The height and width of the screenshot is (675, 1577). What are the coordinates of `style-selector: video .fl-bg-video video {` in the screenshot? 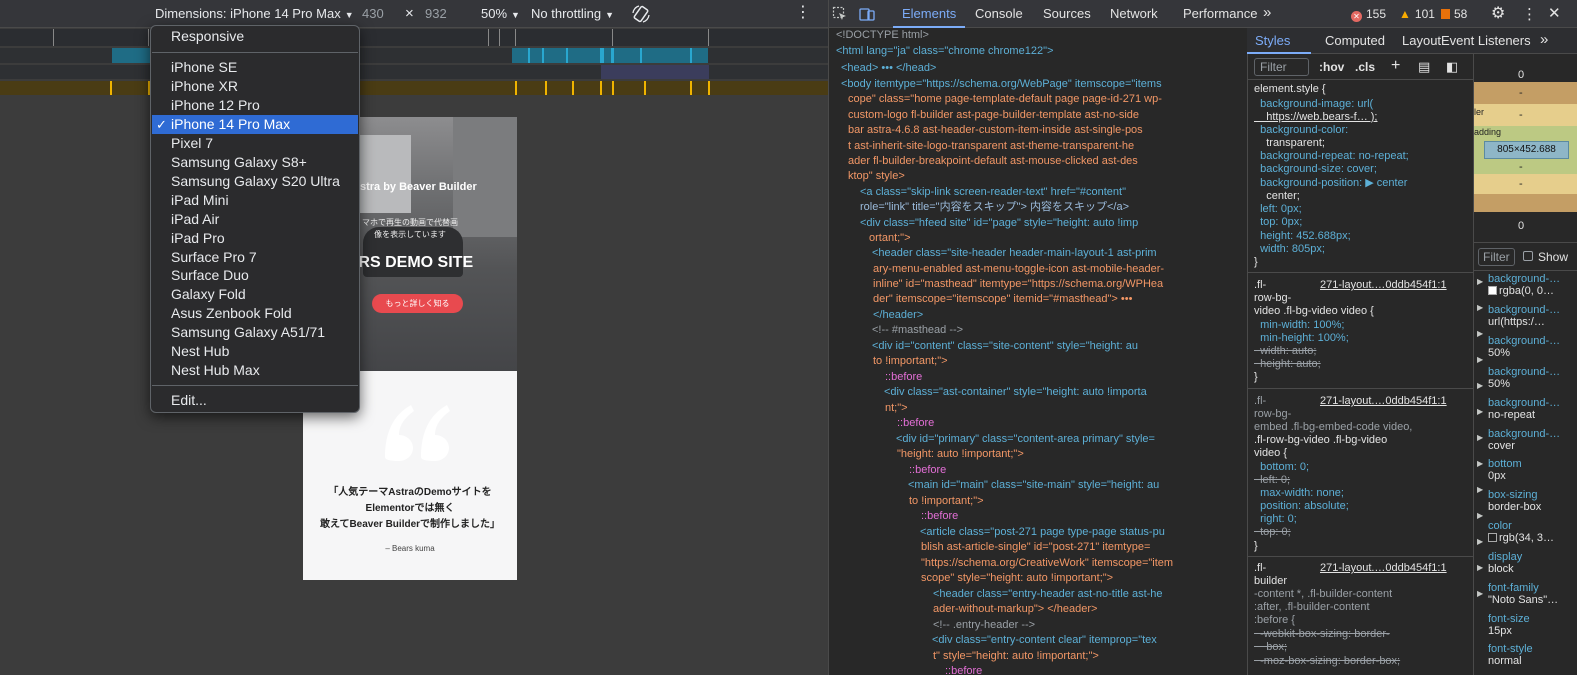 It's located at (1314, 311).